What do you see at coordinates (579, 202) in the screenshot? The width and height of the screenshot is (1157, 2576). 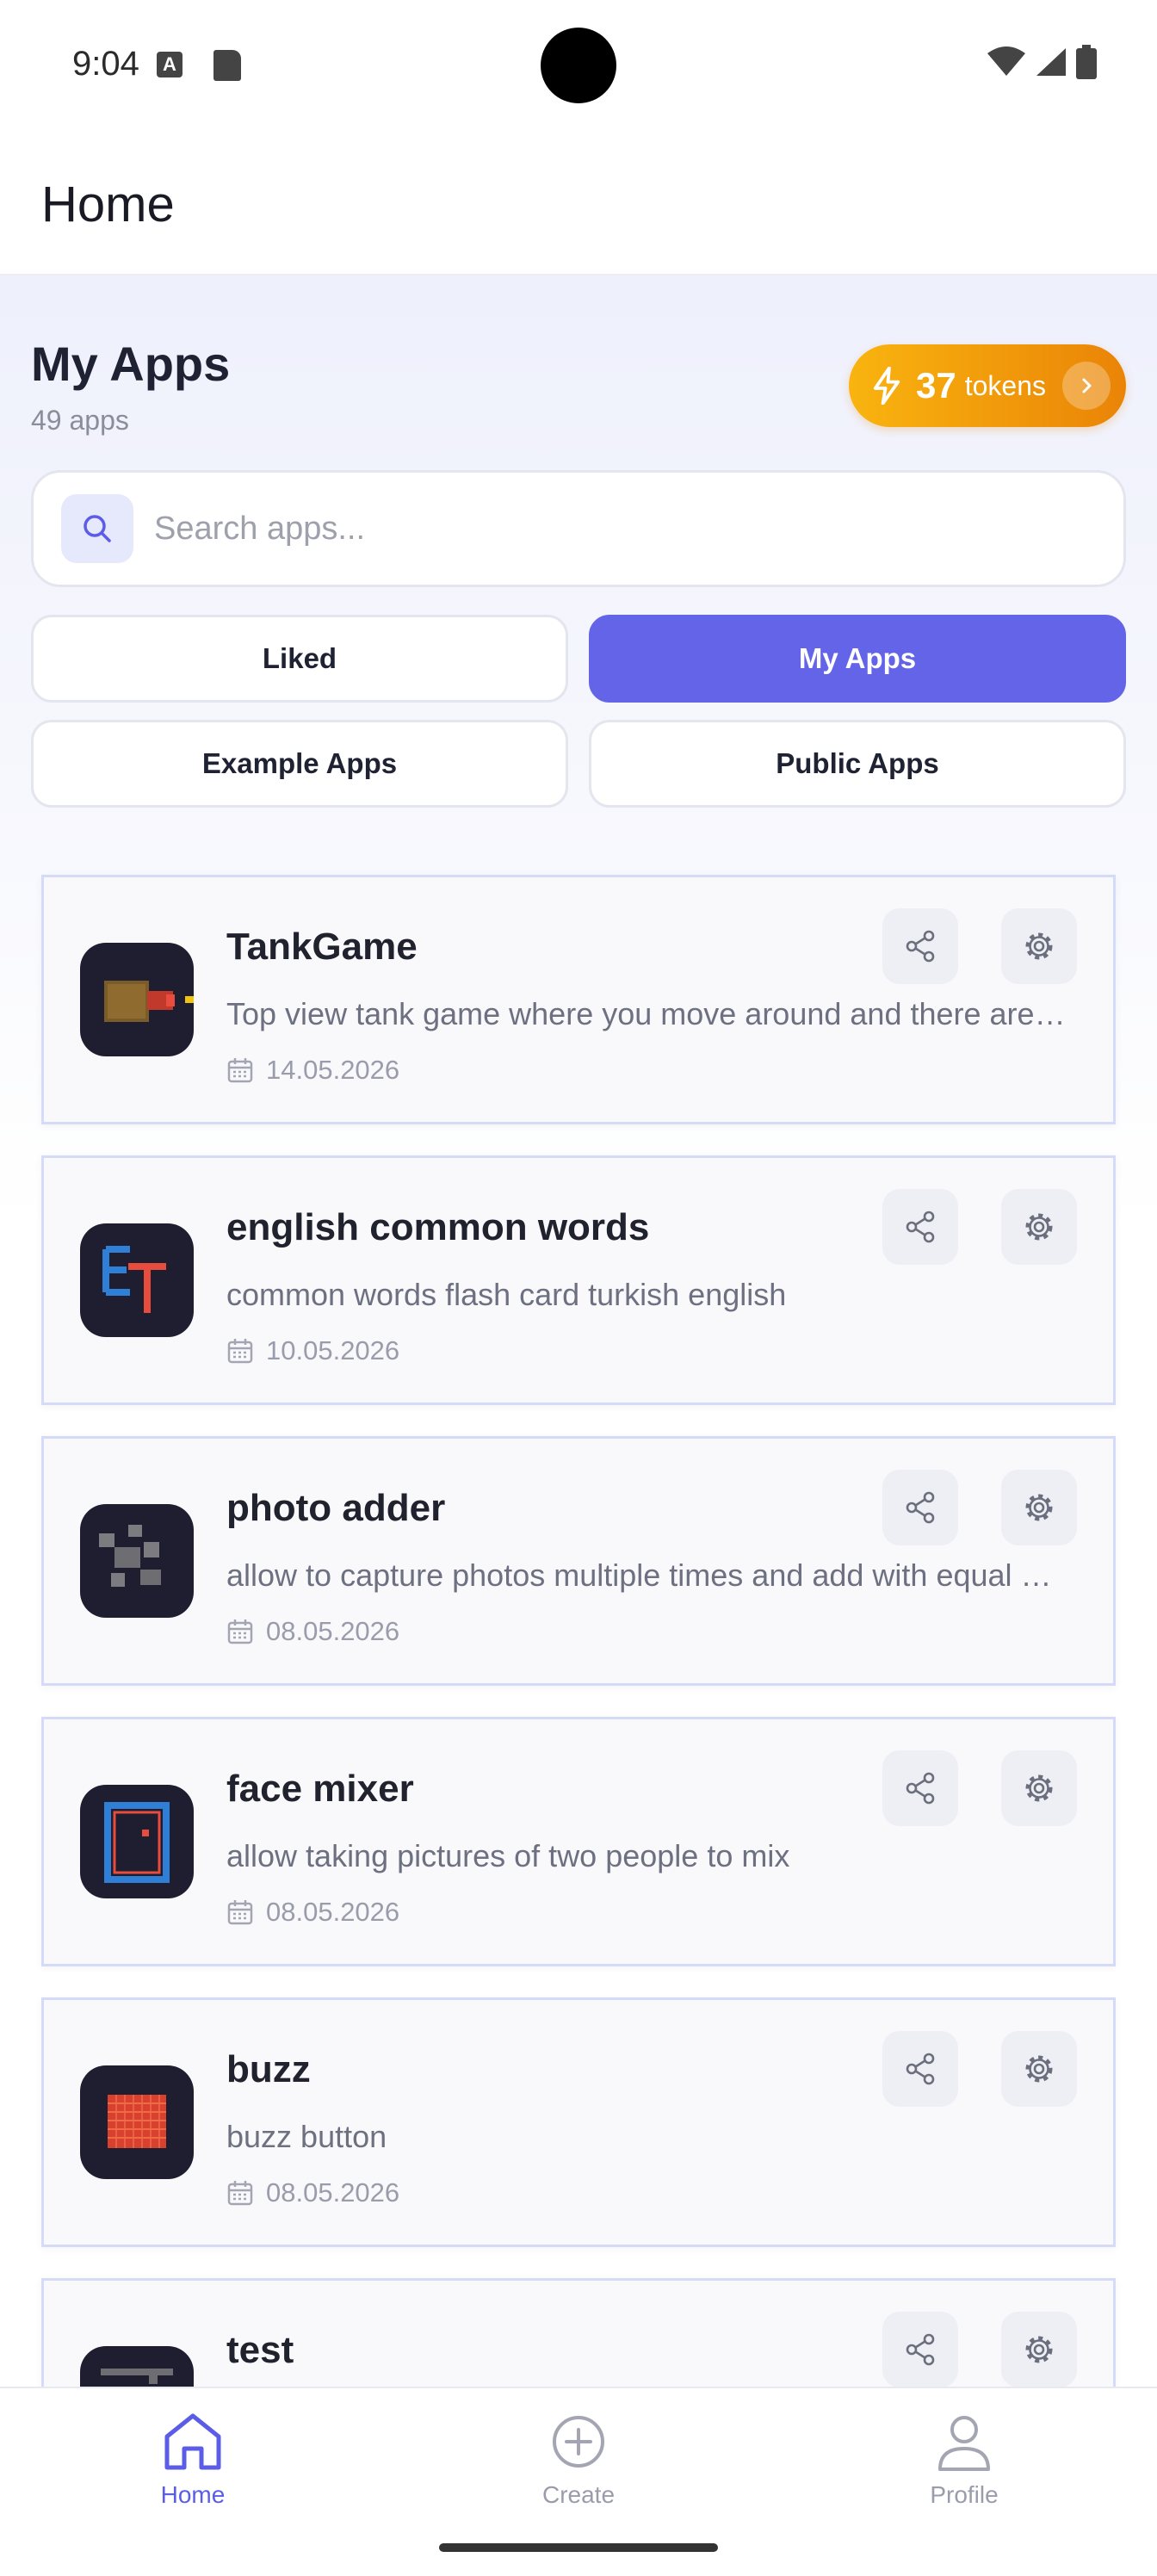 I see `app-header: Home` at bounding box center [579, 202].